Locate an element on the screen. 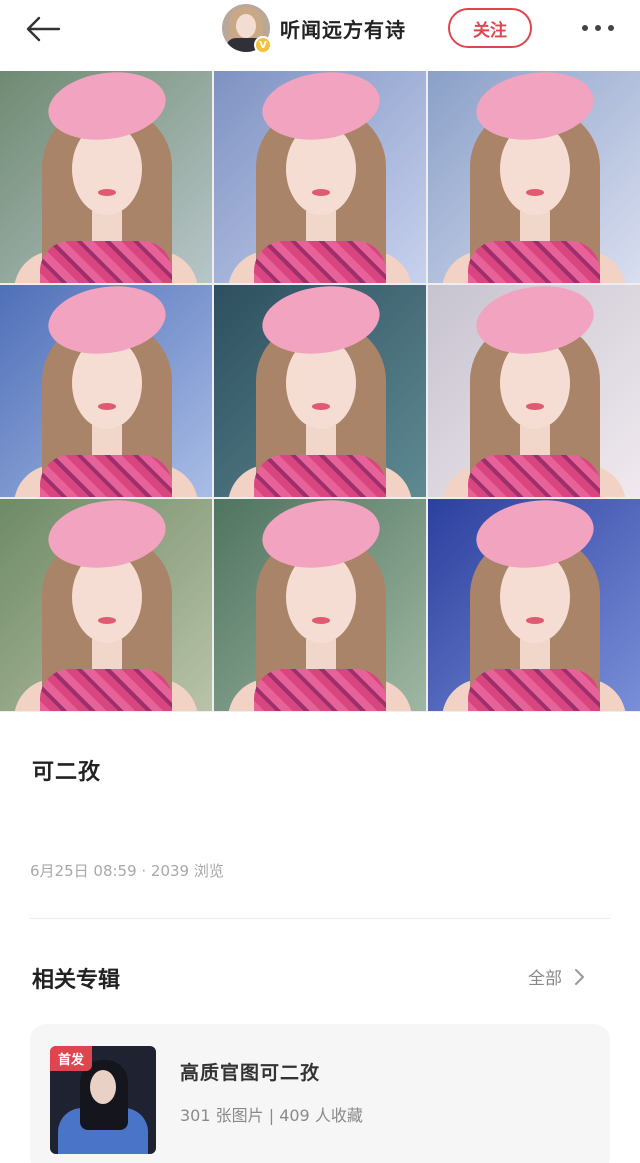  first-release-badge: 首发 is located at coordinates (71, 1058).